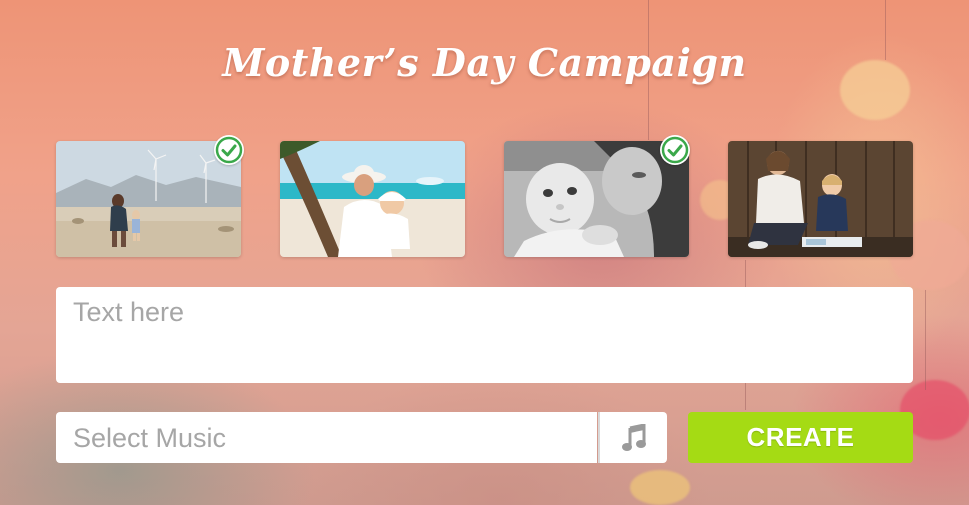 Image resolution: width=969 pixels, height=505 pixels. I want to click on select-music-input: Select Music, so click(326, 437).